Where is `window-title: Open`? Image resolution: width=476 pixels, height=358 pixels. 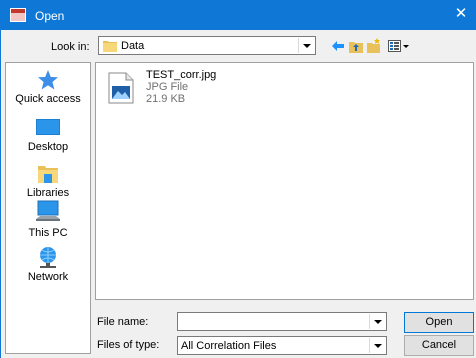
window-title: Open is located at coordinates (50, 16).